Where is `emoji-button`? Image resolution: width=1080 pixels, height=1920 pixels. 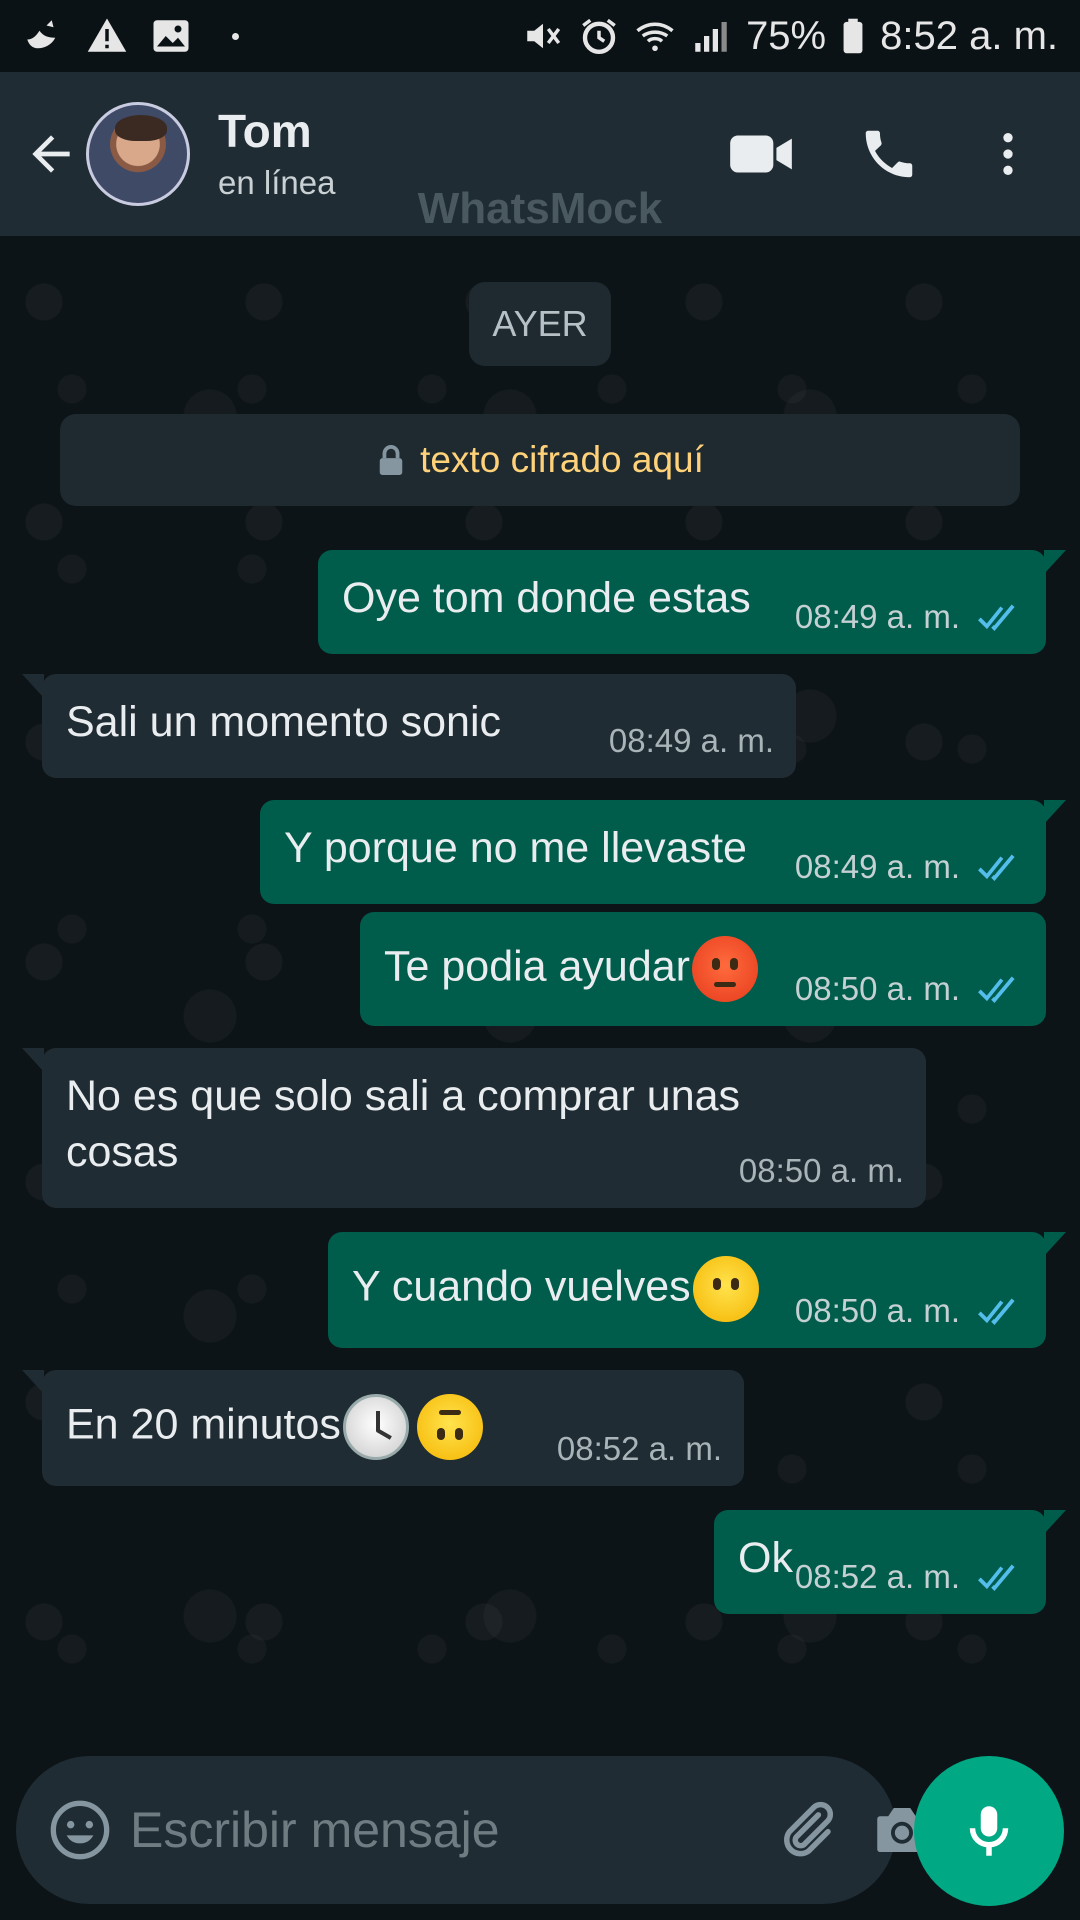
emoji-button is located at coordinates (80, 1830).